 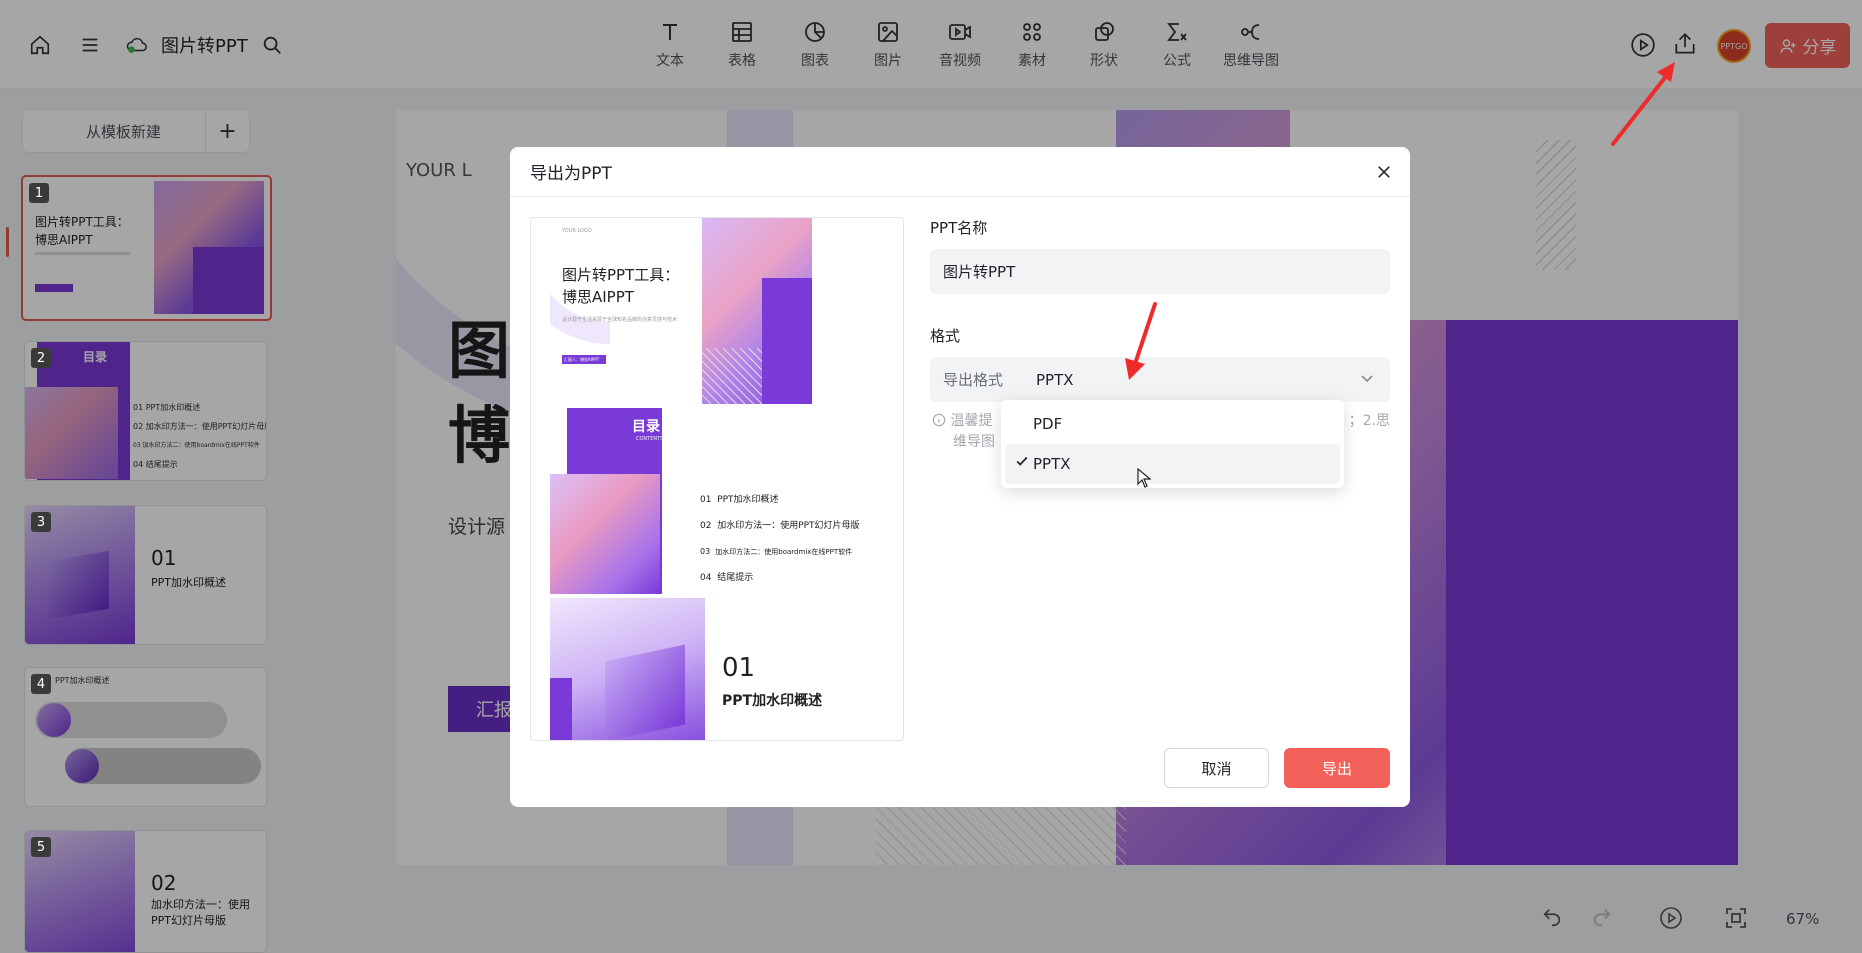 I want to click on ppt-name-value: 图片转PPT, so click(x=979, y=272).